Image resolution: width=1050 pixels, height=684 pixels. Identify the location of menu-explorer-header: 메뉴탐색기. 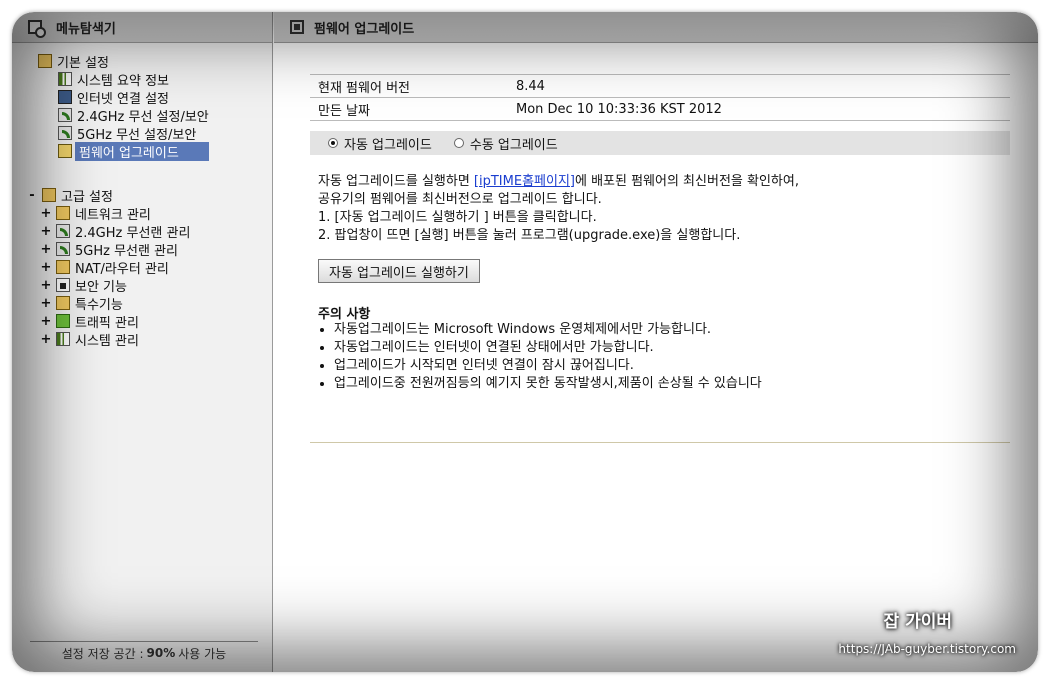
(142, 27).